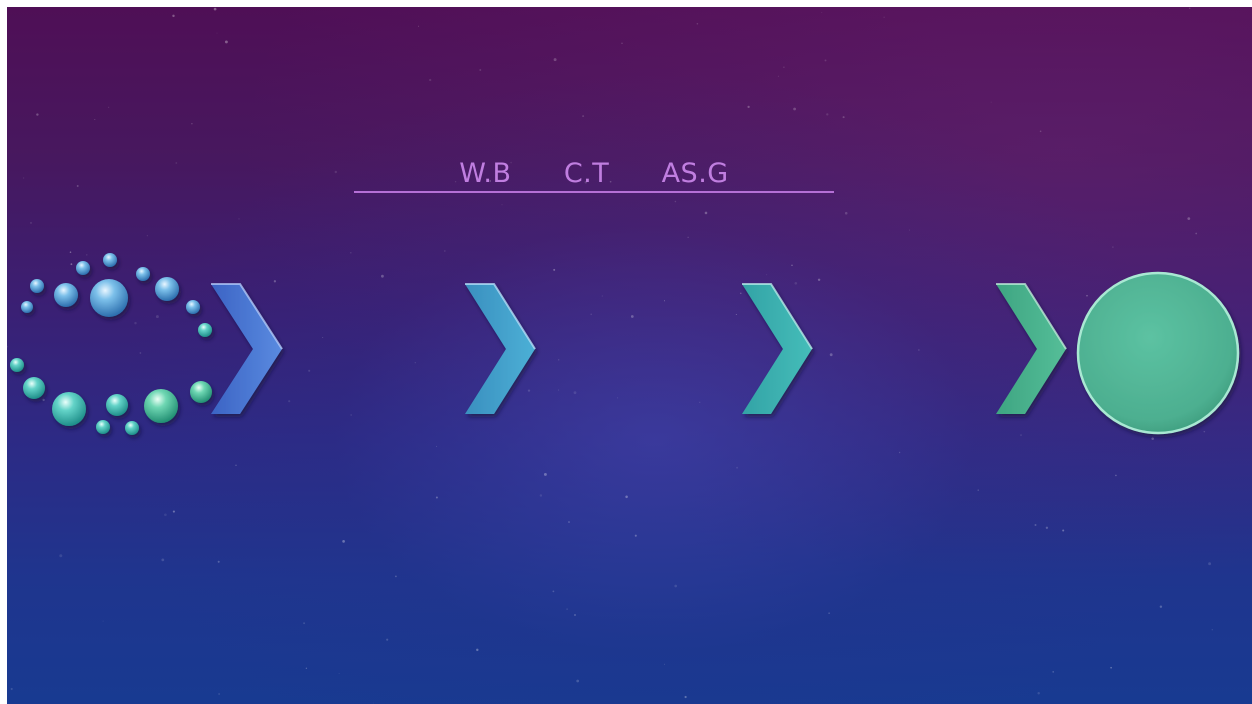 This screenshot has height=704, width=1252. I want to click on circle-icon, so click(1158, 353).